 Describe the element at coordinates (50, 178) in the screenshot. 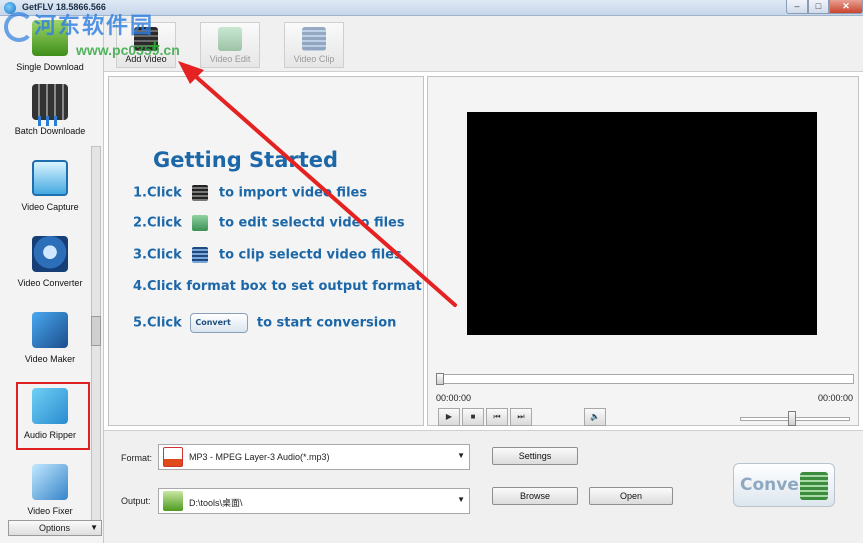

I see `video-capture-icon` at that location.